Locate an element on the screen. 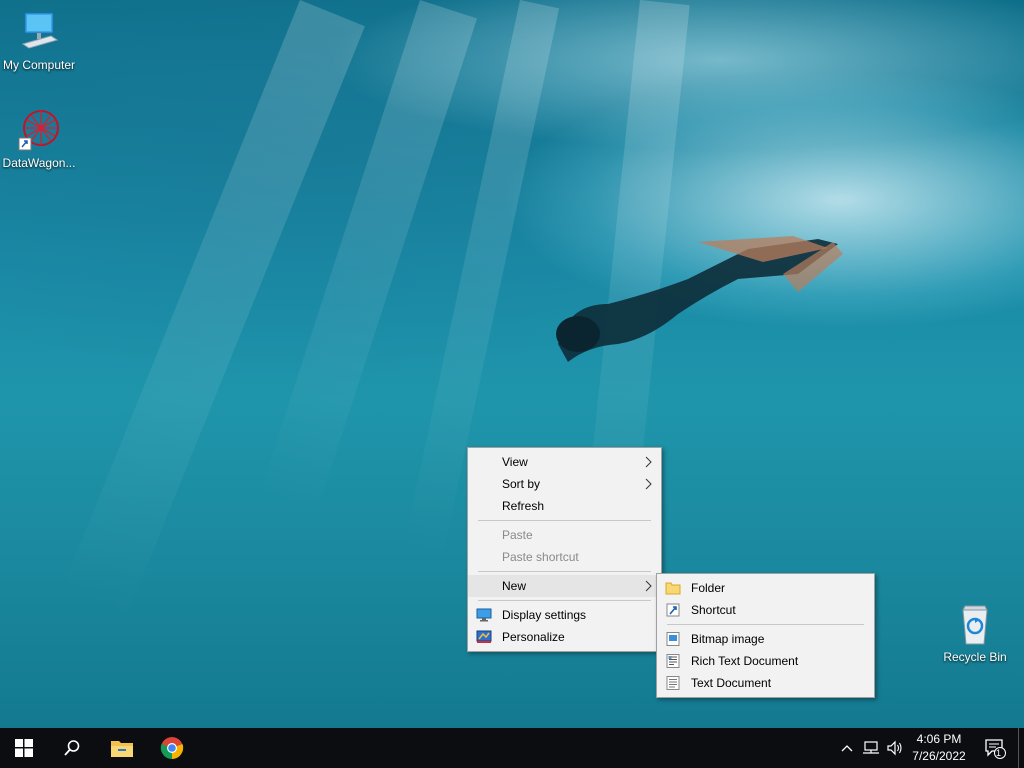  notifications-button: 1 is located at coordinates (995, 748).